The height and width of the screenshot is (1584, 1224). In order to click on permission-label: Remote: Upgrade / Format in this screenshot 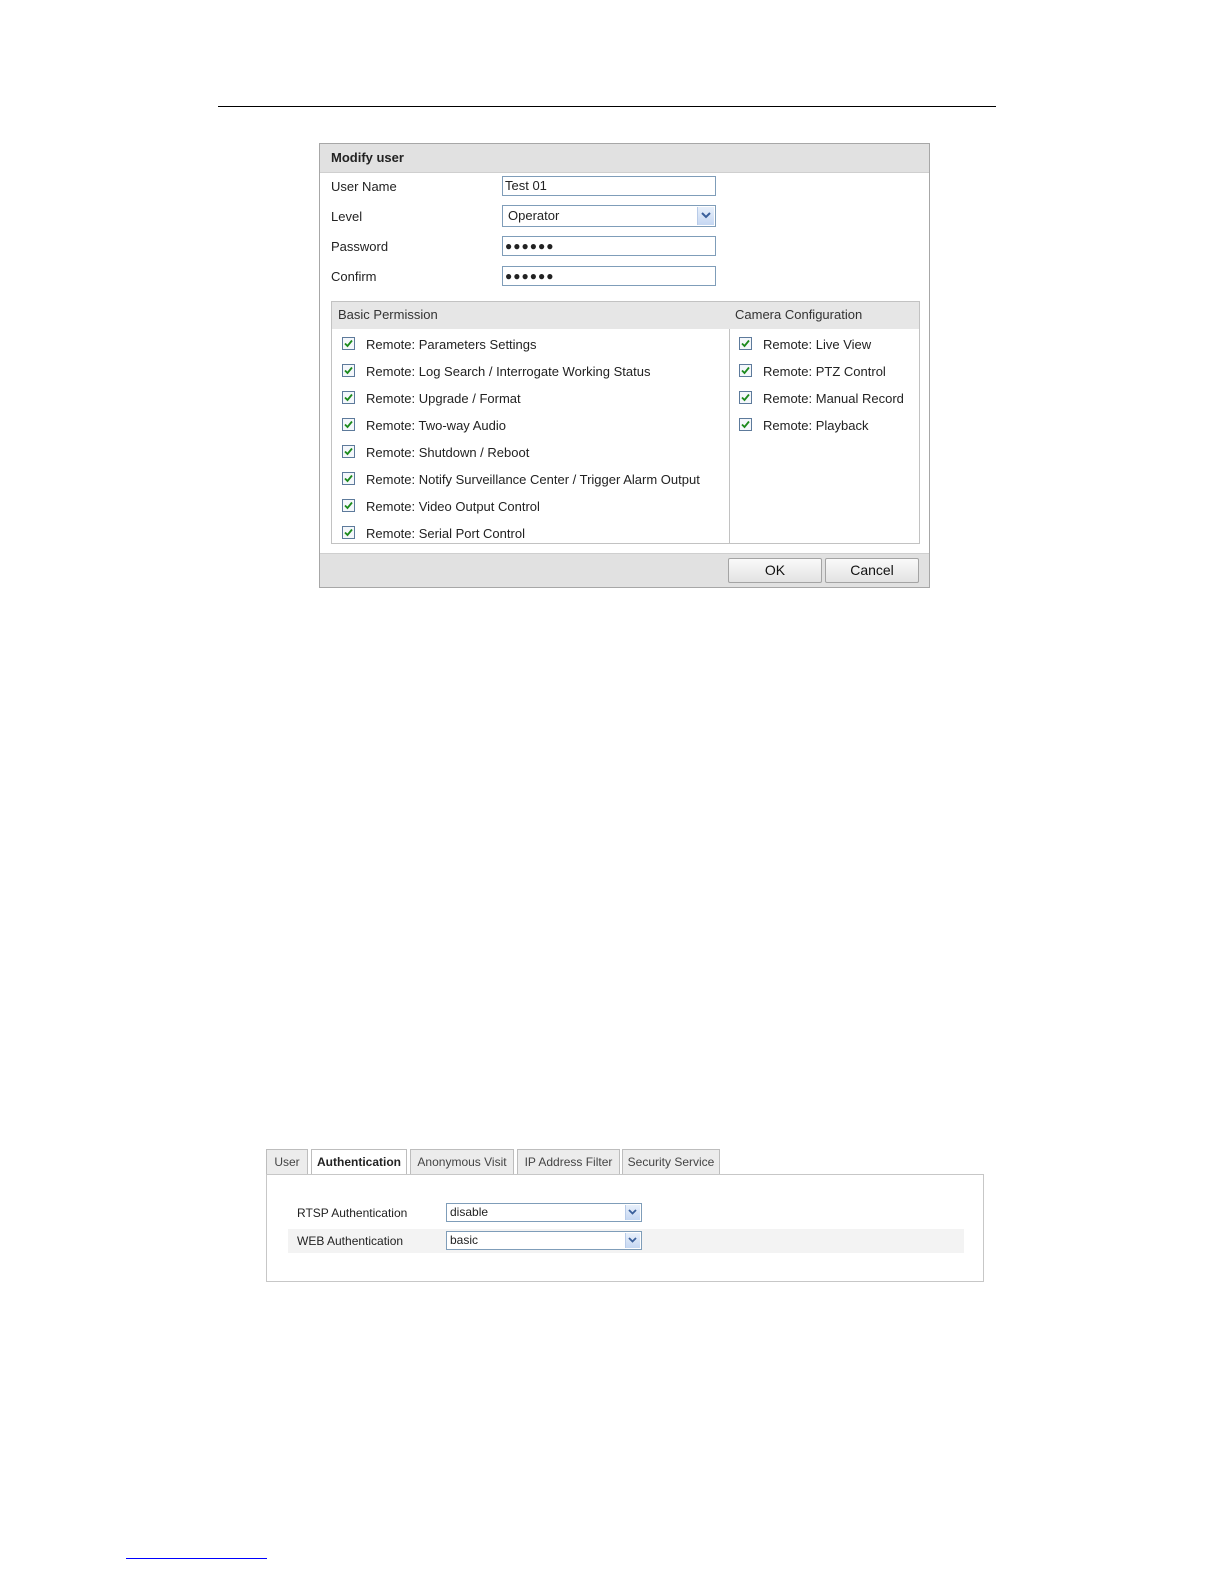, I will do `click(443, 398)`.